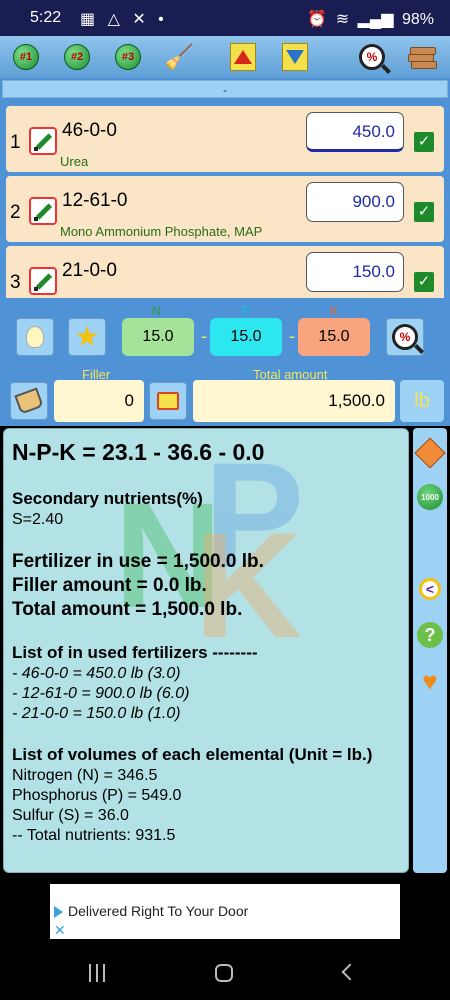  I want to click on volume-item: Phosphorus (P) = 549.0, so click(97, 795).